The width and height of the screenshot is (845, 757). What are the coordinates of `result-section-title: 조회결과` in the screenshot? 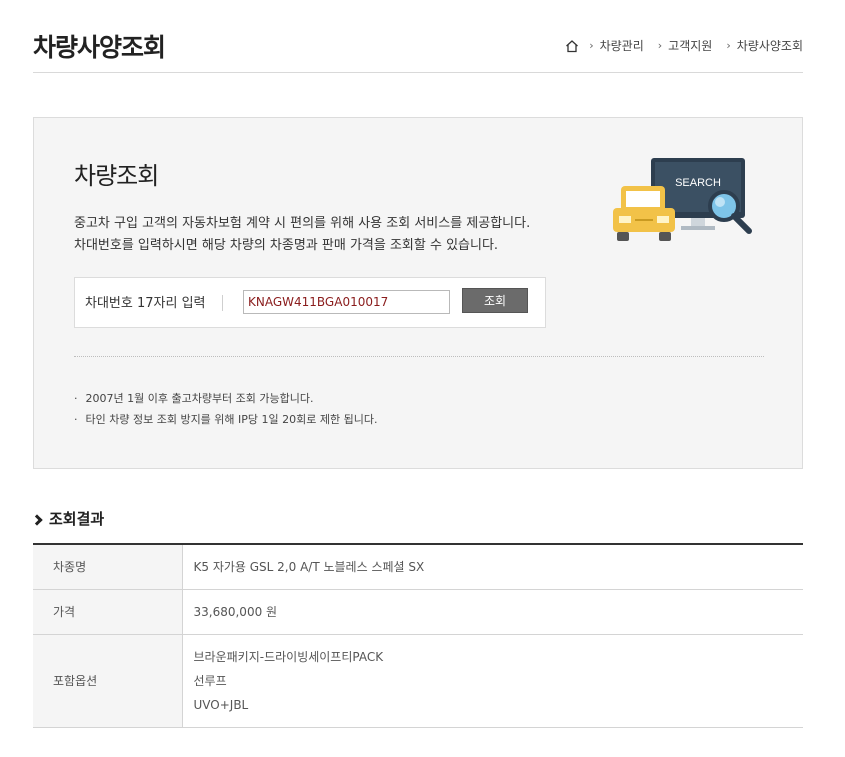 It's located at (68, 518).